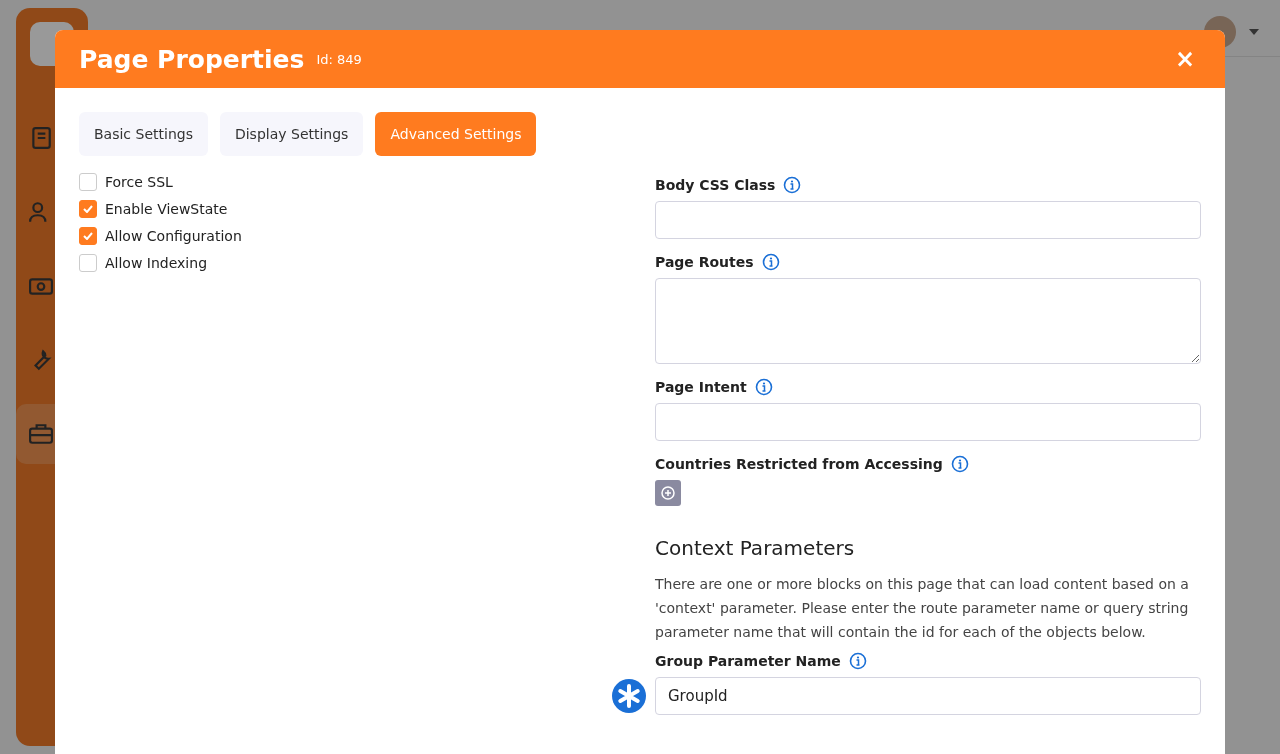  I want to click on checkbox-label: Allow Configuration, so click(173, 236).